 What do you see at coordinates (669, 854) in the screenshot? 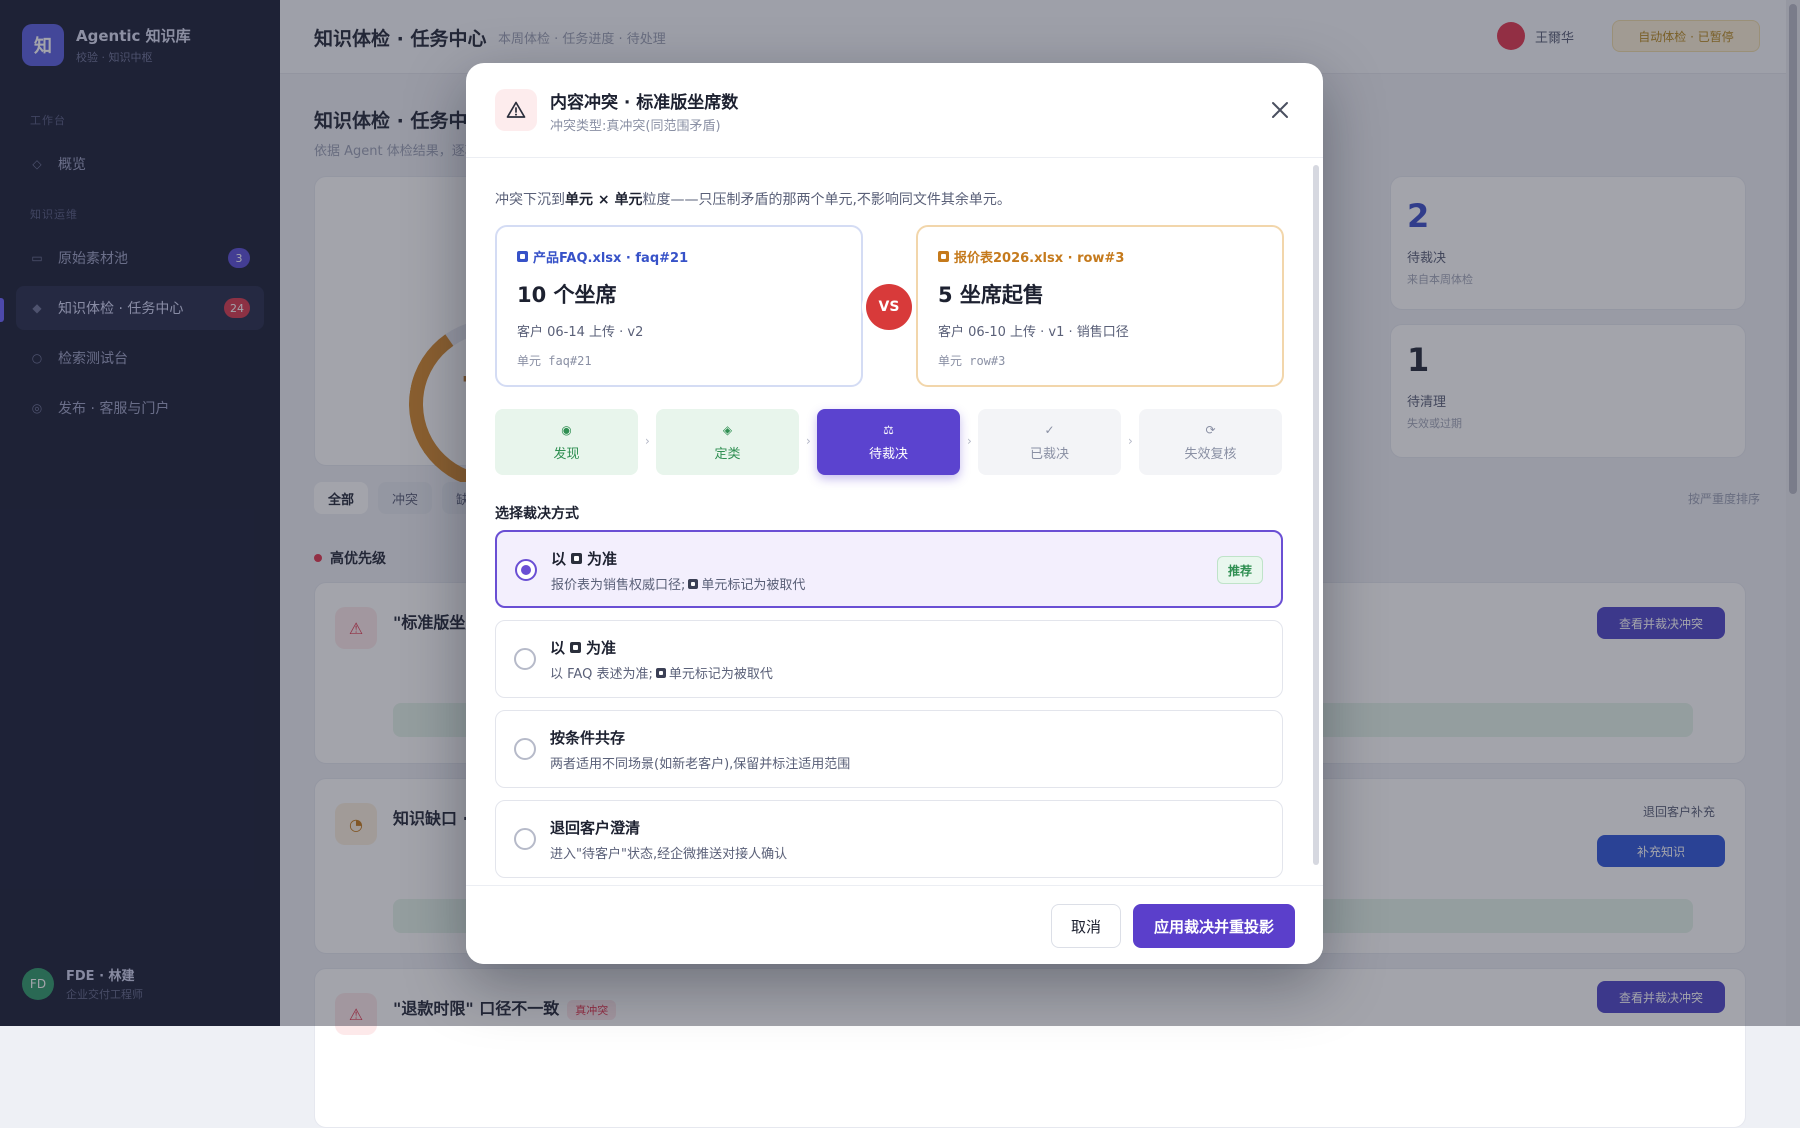
I see `option-description: 进入"待客户"状态,经企微推送对接人确认` at bounding box center [669, 854].